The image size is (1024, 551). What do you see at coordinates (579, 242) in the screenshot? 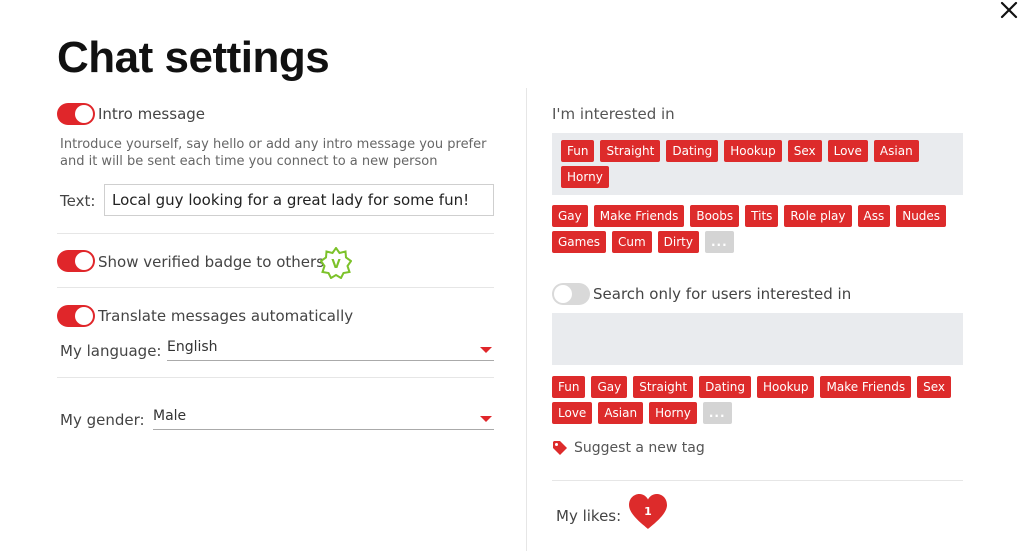
I see `tag-chip: Games` at bounding box center [579, 242].